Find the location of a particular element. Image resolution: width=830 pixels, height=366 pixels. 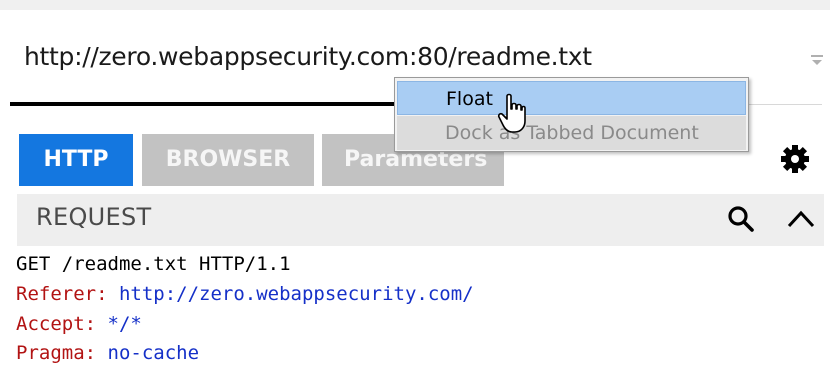

chevron-up-icon is located at coordinates (801, 219).